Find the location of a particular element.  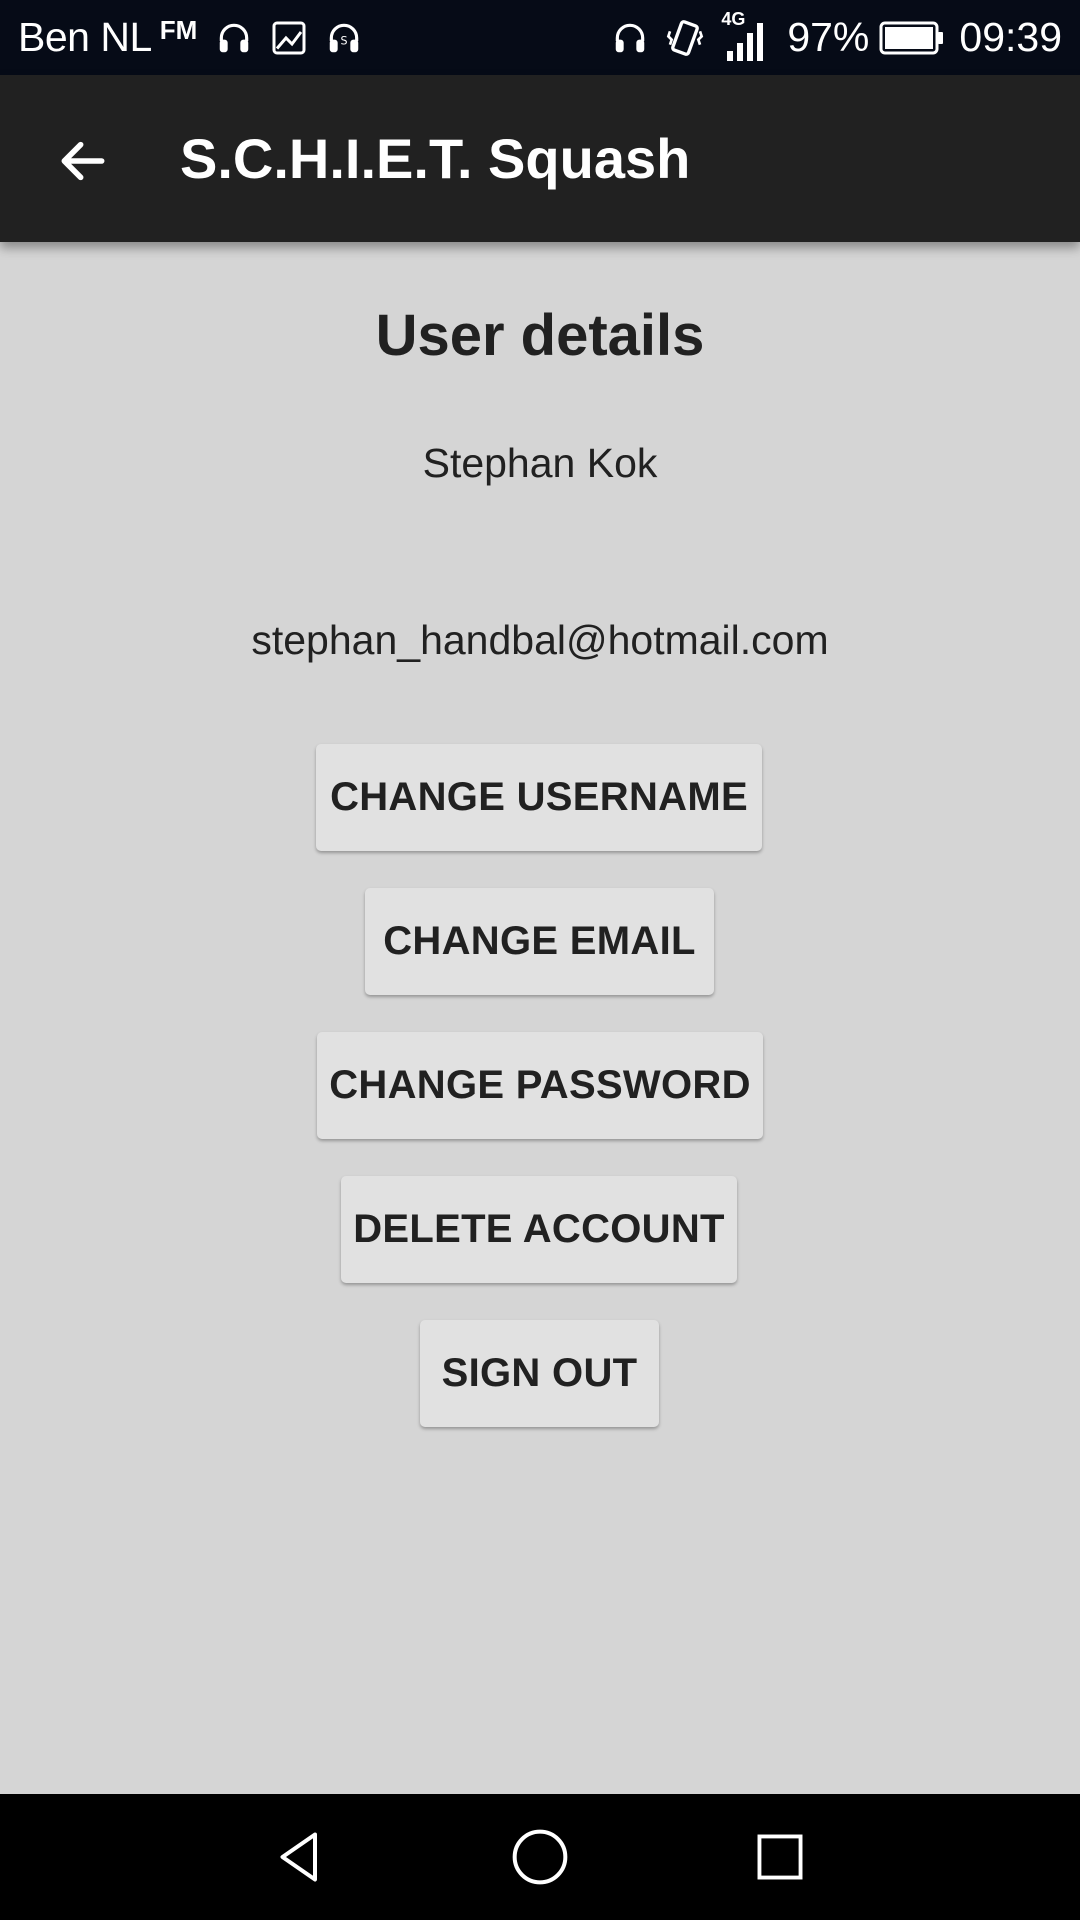

status-bar: Ben NL FM S 4G 97% 09:39 is located at coordinates (540, 37).